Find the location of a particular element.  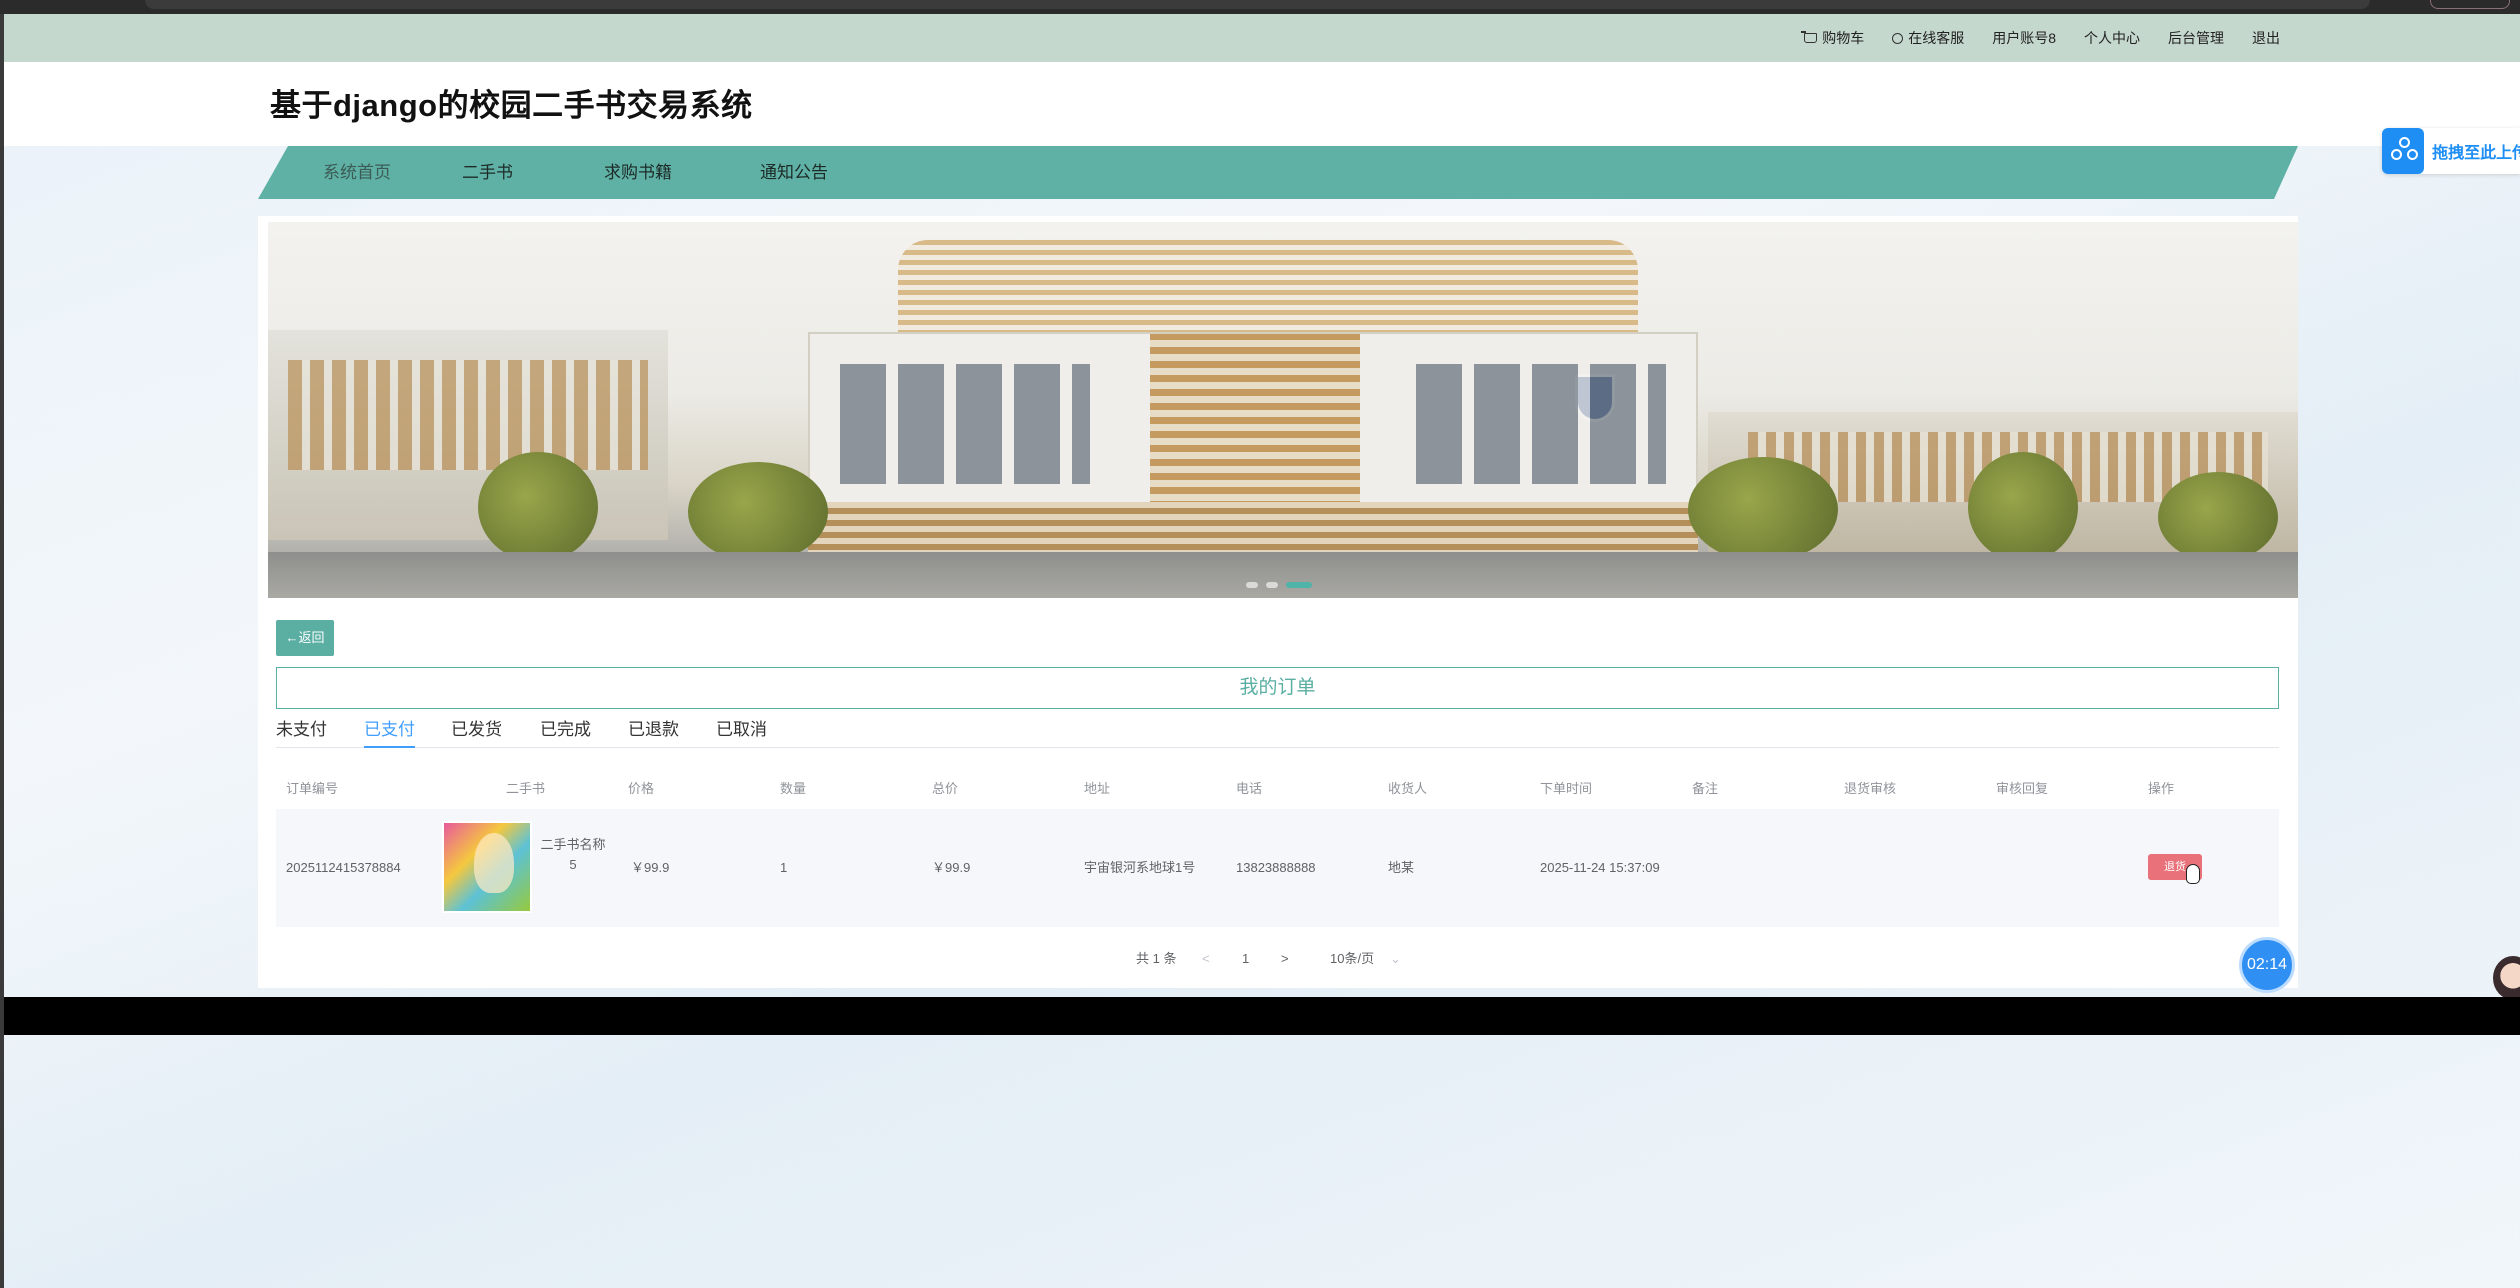

site-title: 基于django的校园二手书交易系统 is located at coordinates (511, 105).